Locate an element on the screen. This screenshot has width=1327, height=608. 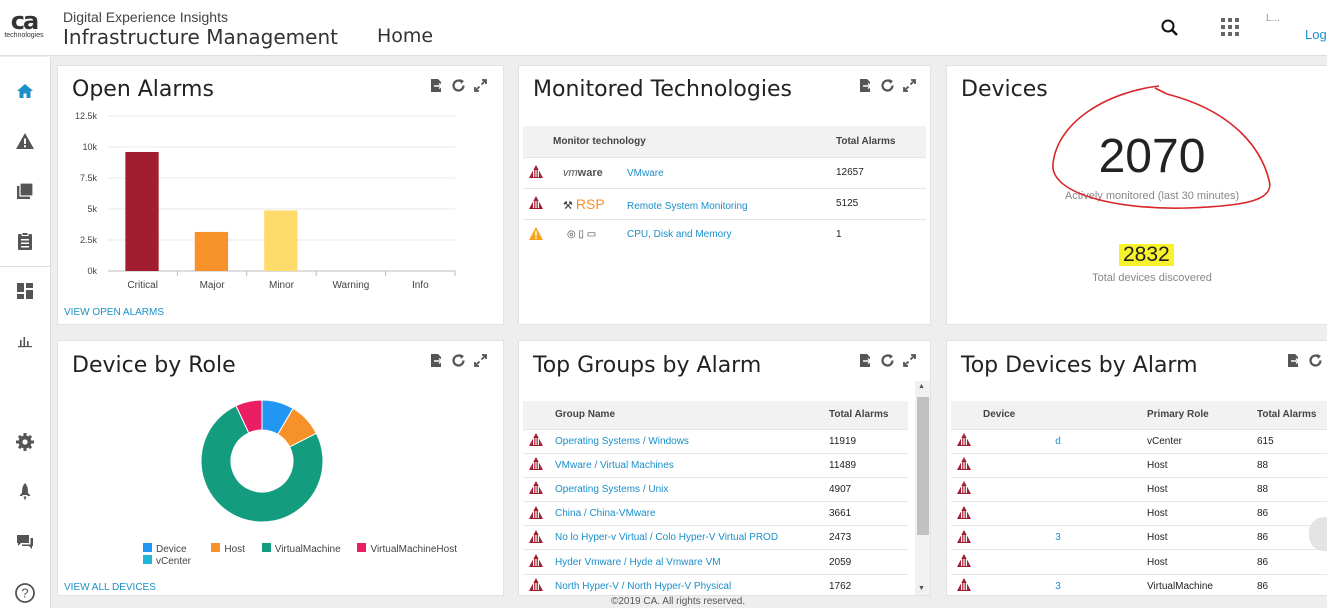
table-row: Operating Systems / Windows 11919 is located at coordinates (715, 441).